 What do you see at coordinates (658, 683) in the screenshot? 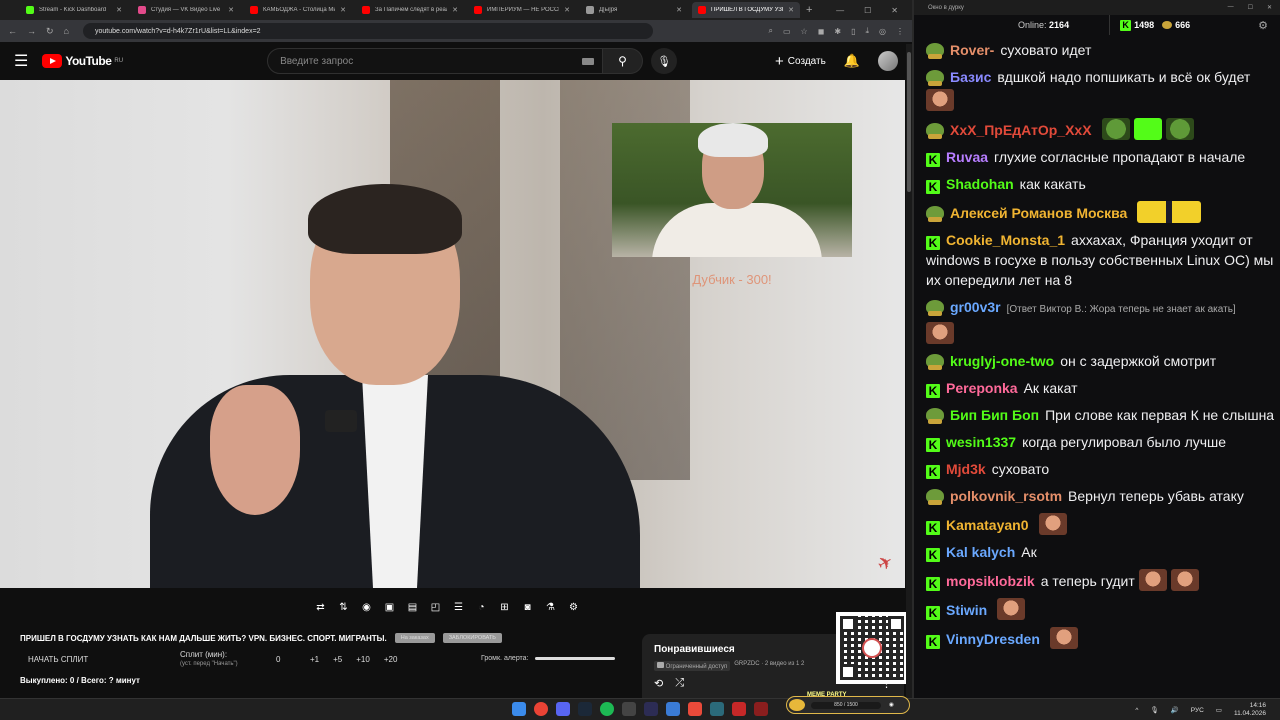
I see `loop-playlist-icon: ⟲` at bounding box center [658, 683].